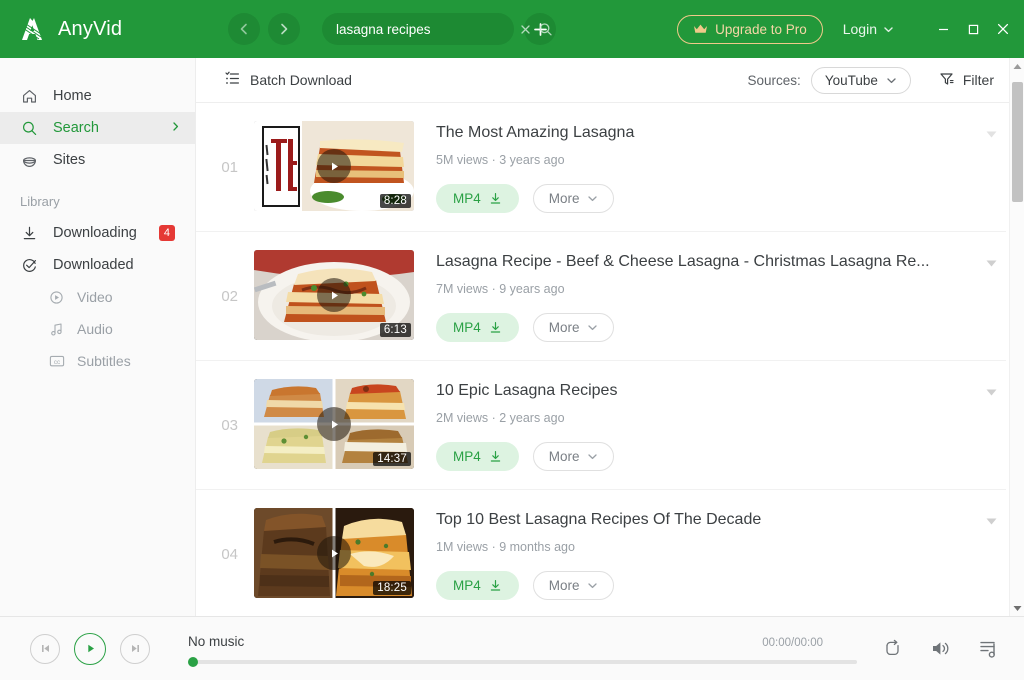 The height and width of the screenshot is (680, 1024). Describe the element at coordinates (334, 295) in the screenshot. I see `video-thumbnail: 6:13` at that location.